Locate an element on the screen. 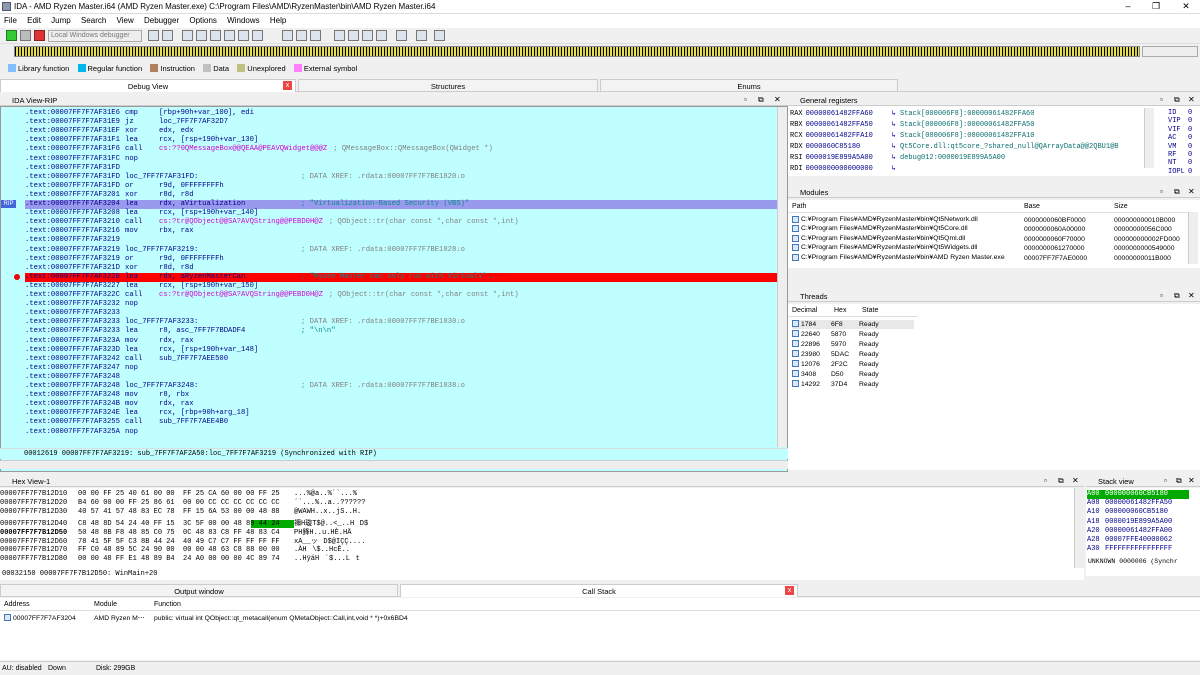  column-header: Address is located at coordinates (17, 604).